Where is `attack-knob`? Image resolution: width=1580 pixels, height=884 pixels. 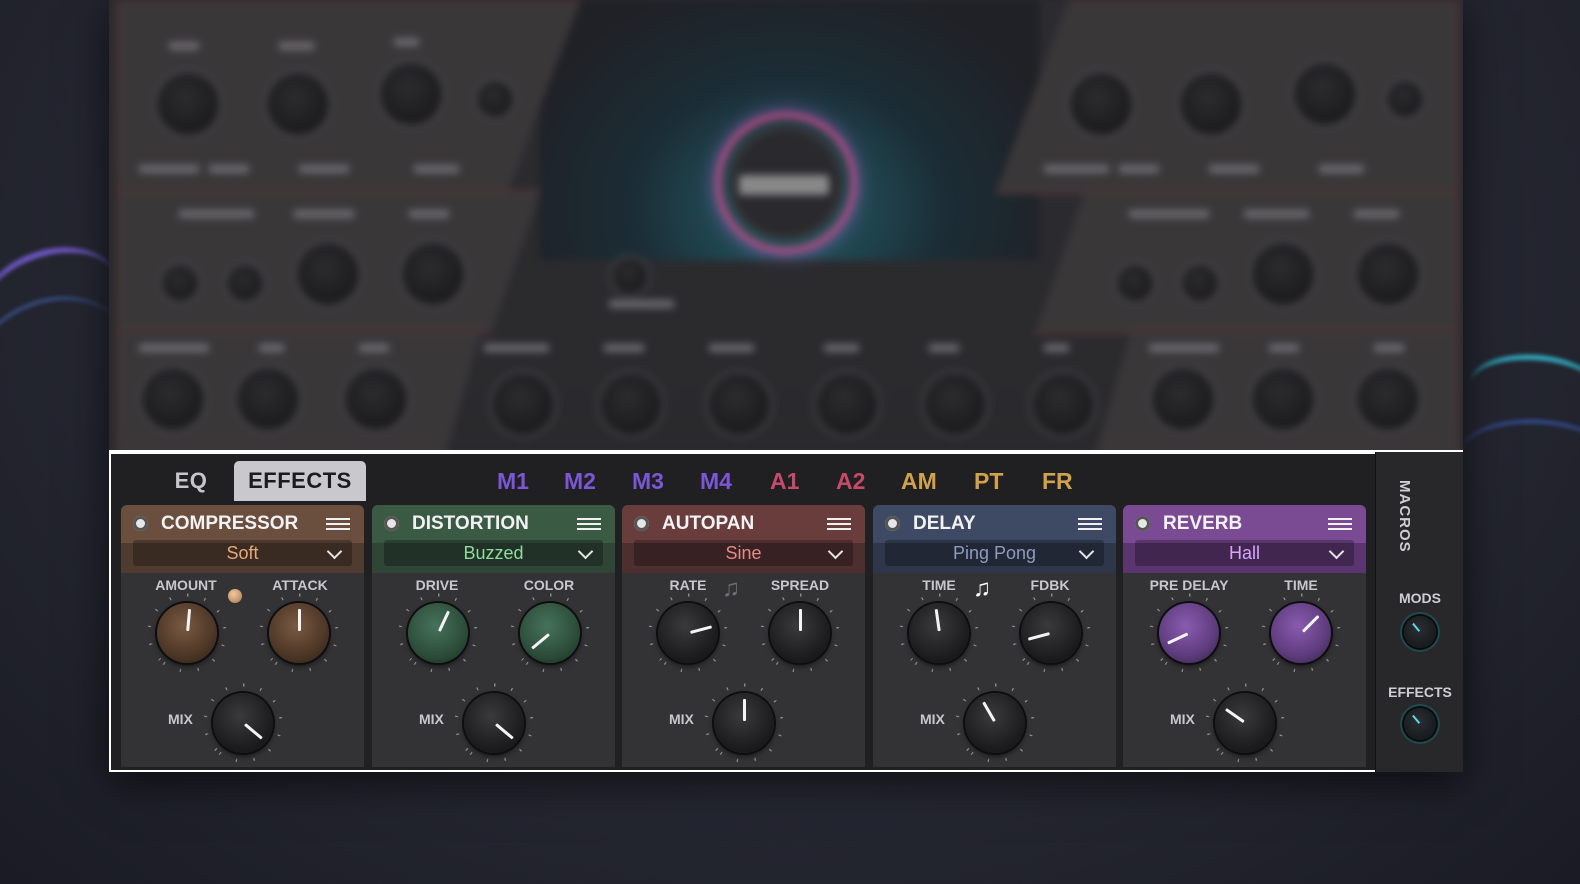 attack-knob is located at coordinates (299, 633).